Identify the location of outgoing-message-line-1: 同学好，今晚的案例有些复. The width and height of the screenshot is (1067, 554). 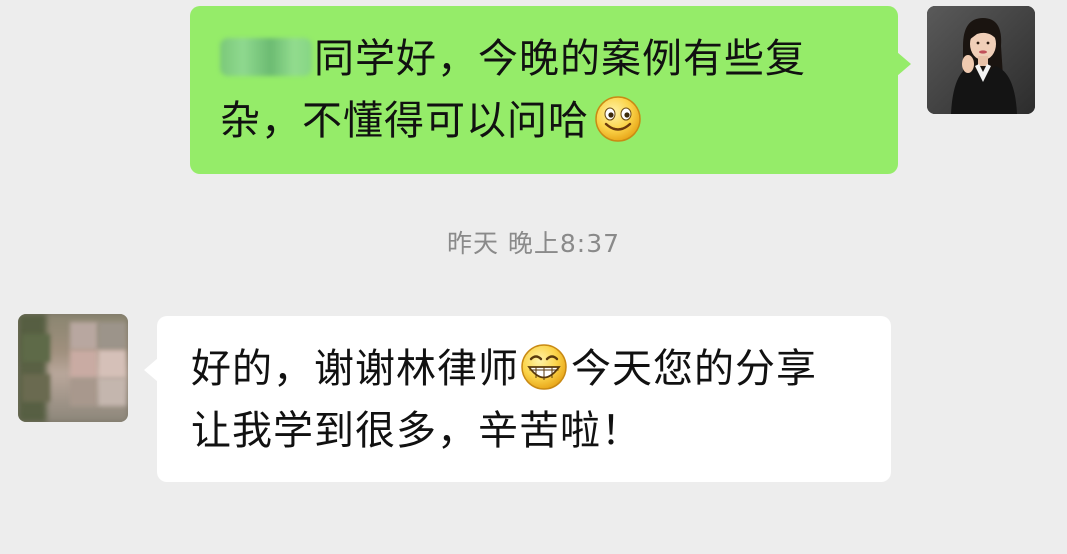
(546, 59).